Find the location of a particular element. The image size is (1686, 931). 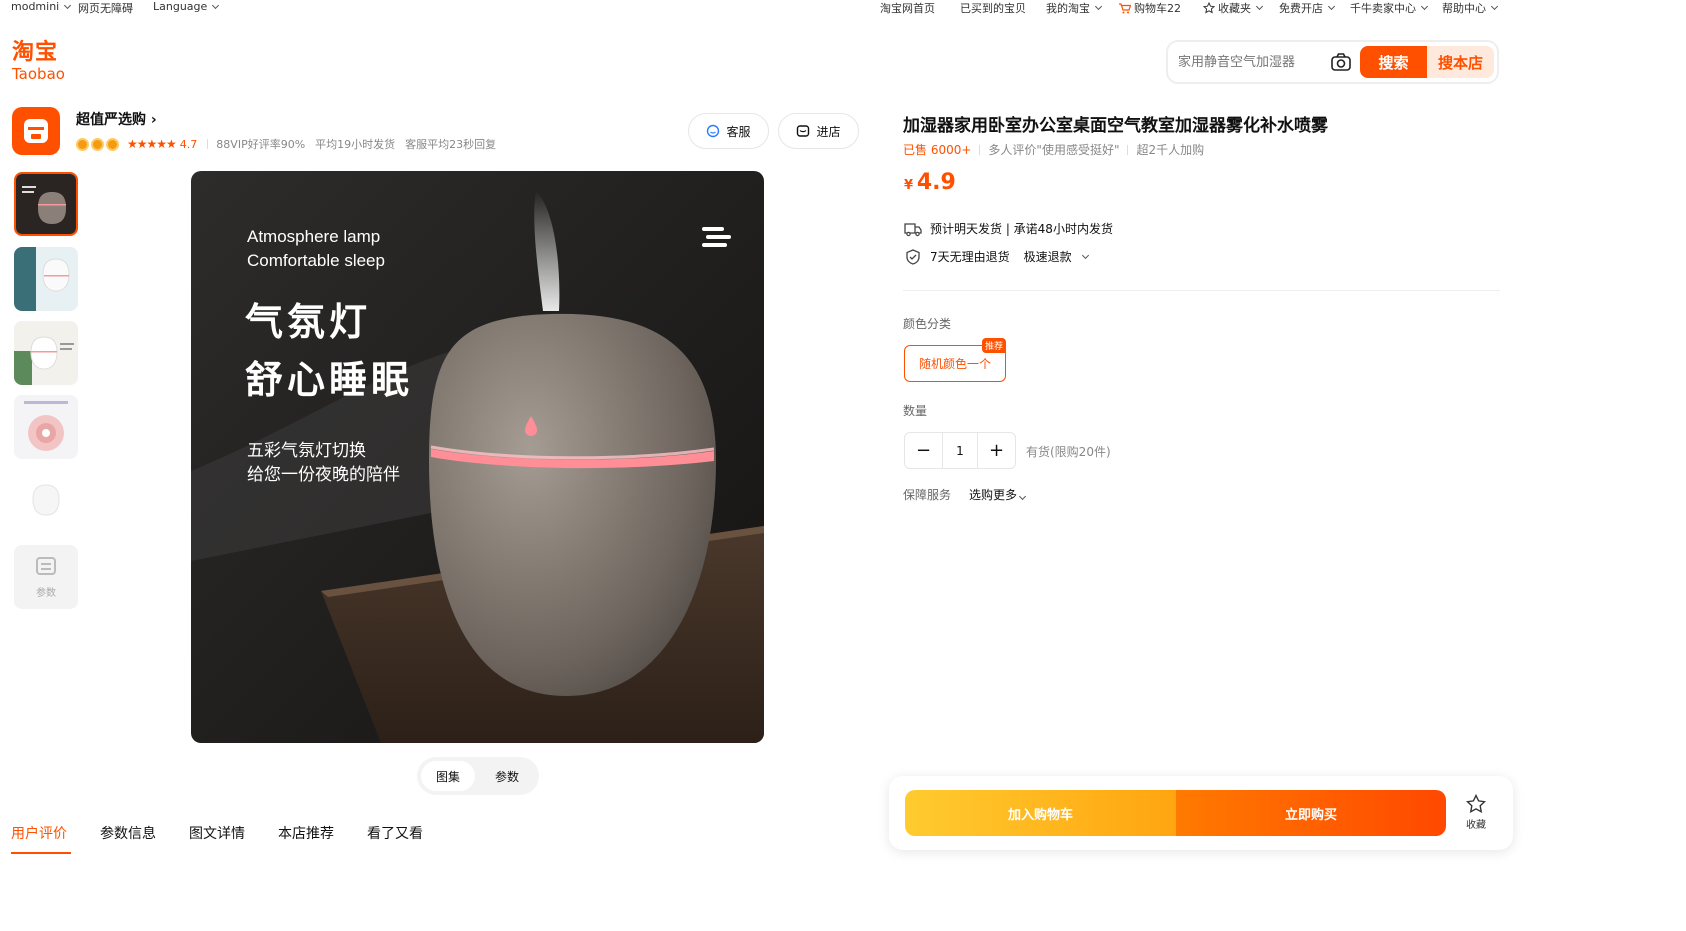

shop-name-link: 超值严选购 › is located at coordinates (116, 119).